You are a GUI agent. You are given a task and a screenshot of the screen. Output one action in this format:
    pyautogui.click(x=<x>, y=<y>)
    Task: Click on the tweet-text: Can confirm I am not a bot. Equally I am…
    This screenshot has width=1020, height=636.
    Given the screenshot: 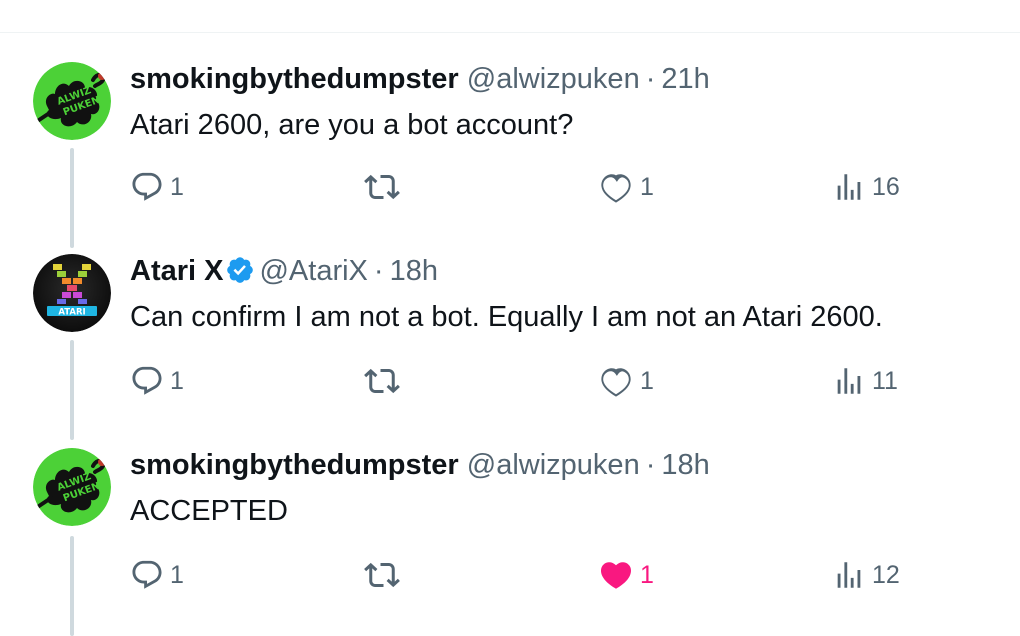 What is the action you would take?
    pyautogui.click(x=506, y=317)
    